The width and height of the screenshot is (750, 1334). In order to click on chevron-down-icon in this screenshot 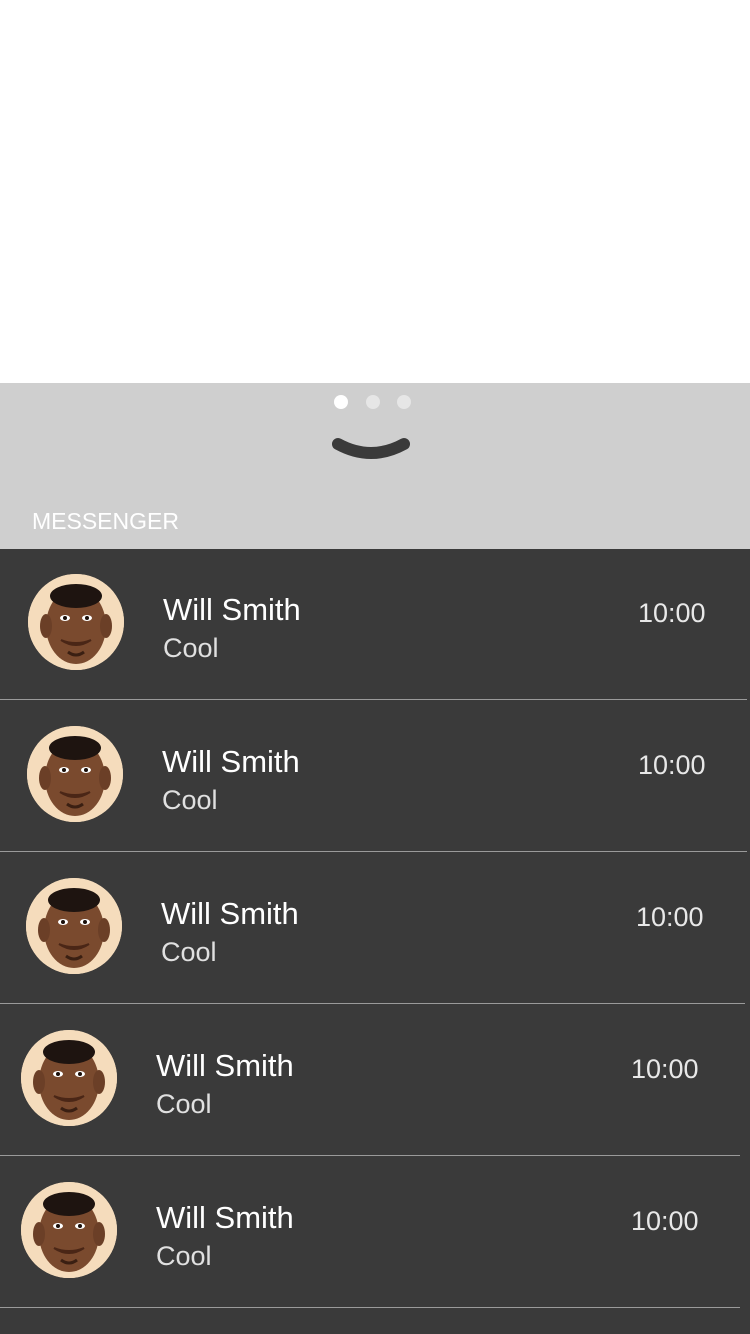, I will do `click(371, 450)`.